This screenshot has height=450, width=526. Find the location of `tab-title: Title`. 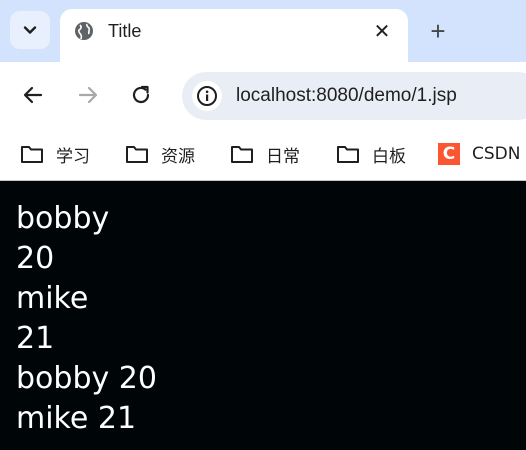

tab-title: Title is located at coordinates (125, 31).